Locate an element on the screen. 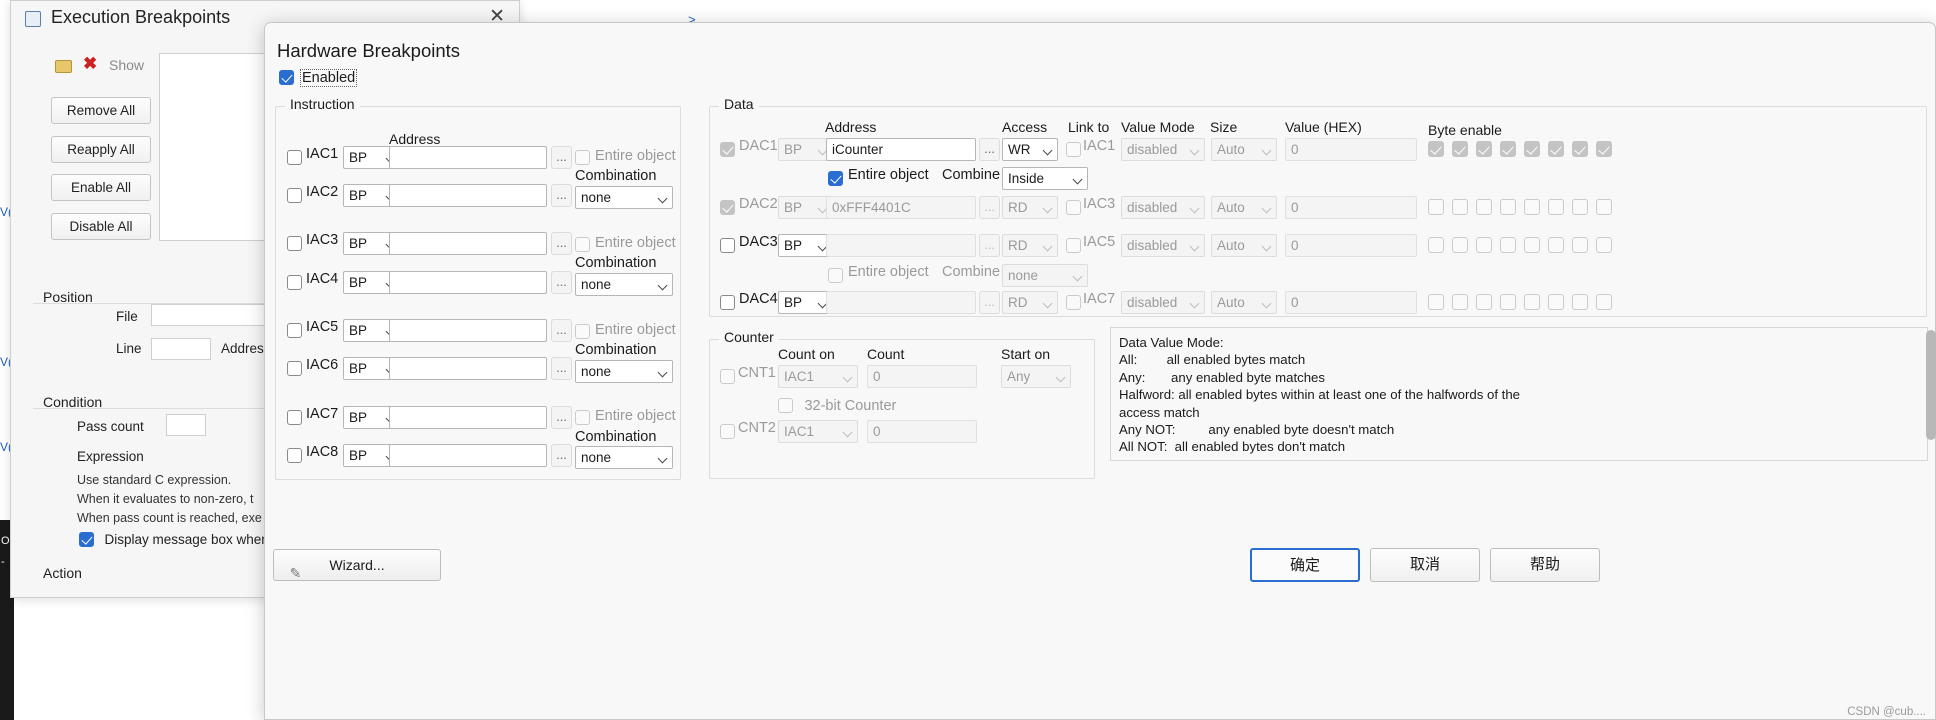  bit32-counter-row: 32-bit Counter is located at coordinates (837, 406).